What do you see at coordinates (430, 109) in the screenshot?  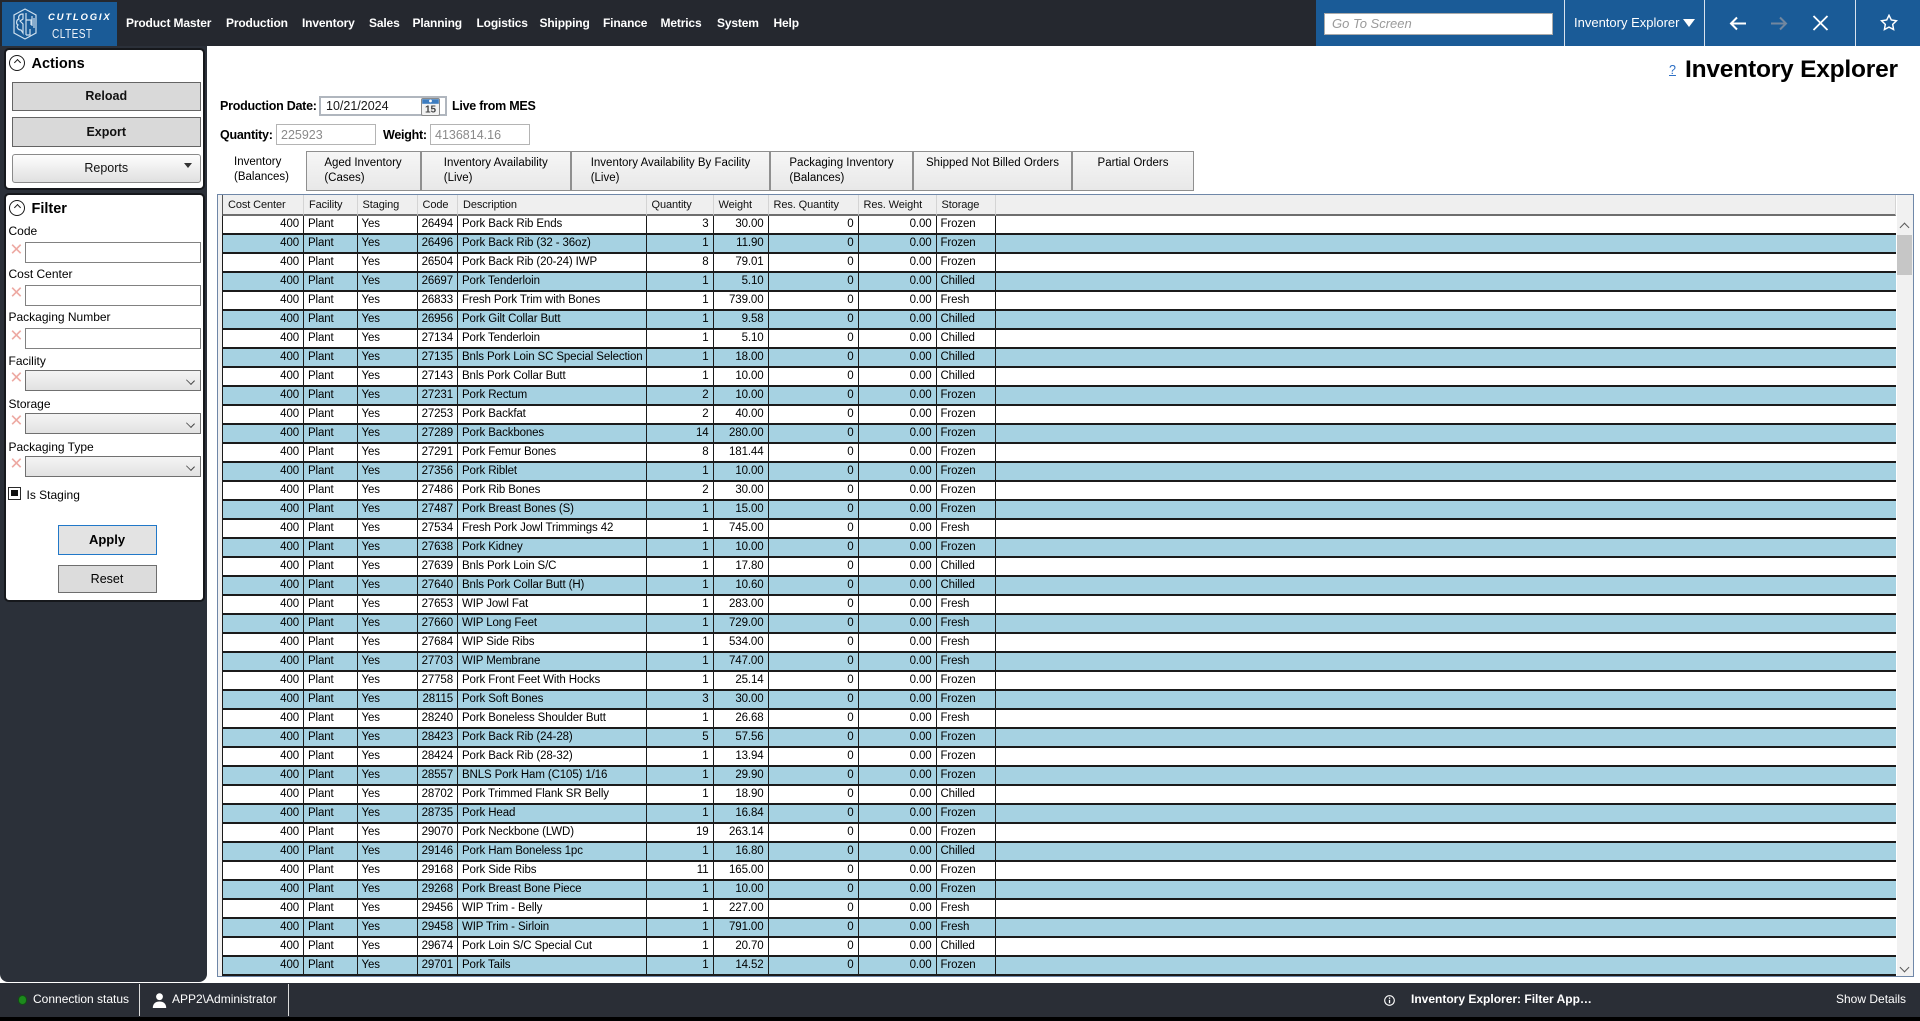 I see `svg-text: 15` at bounding box center [430, 109].